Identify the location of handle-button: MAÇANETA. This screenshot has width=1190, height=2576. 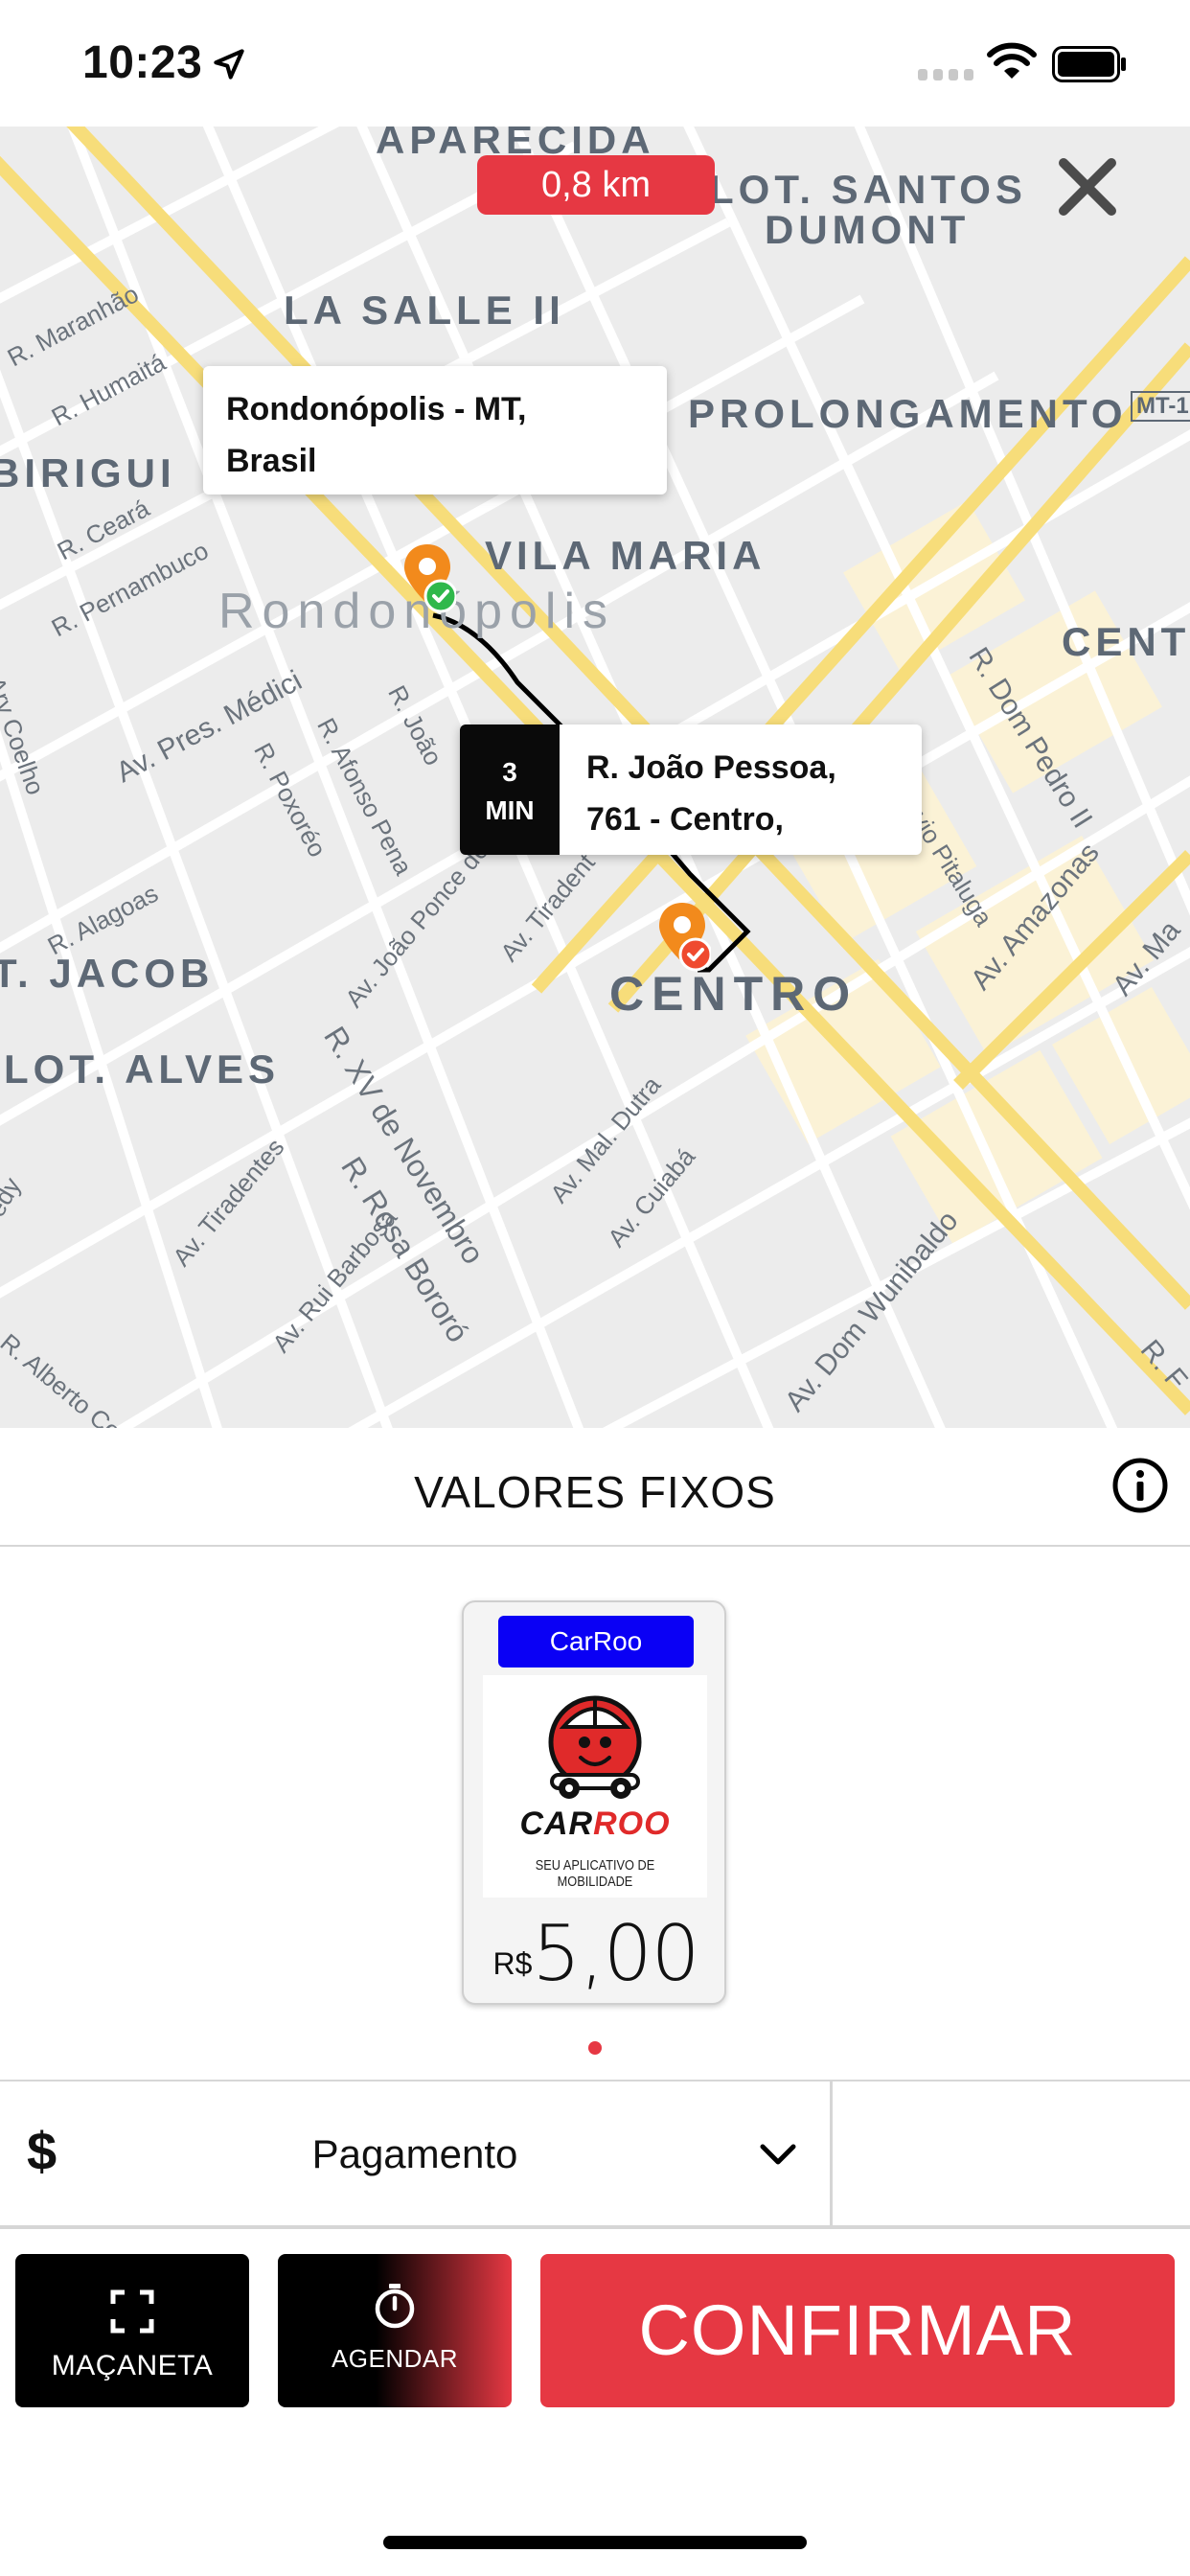
(132, 2330).